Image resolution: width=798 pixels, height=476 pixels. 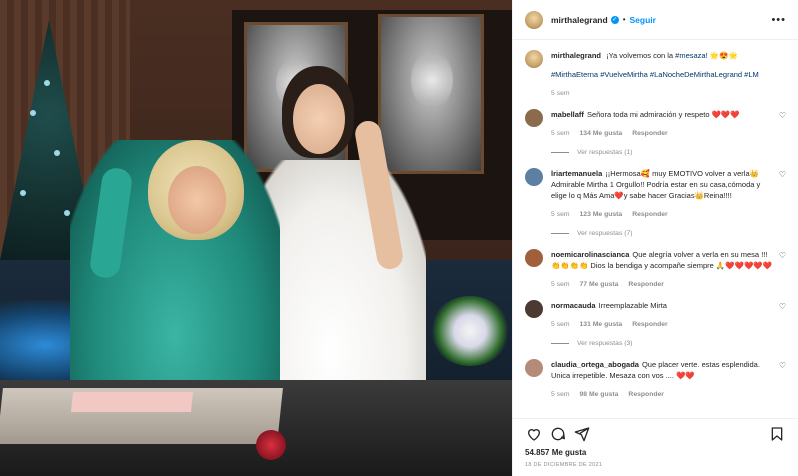 I want to click on comment-username: normacauda, so click(x=573, y=305).